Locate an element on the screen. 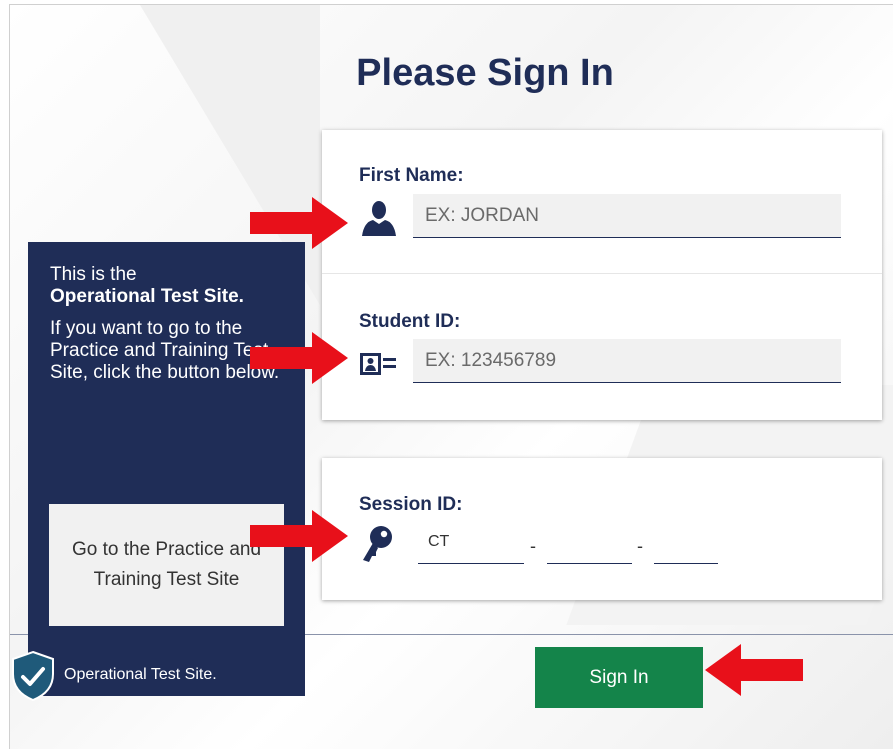  session-card: Session ID: - - is located at coordinates (602, 529).